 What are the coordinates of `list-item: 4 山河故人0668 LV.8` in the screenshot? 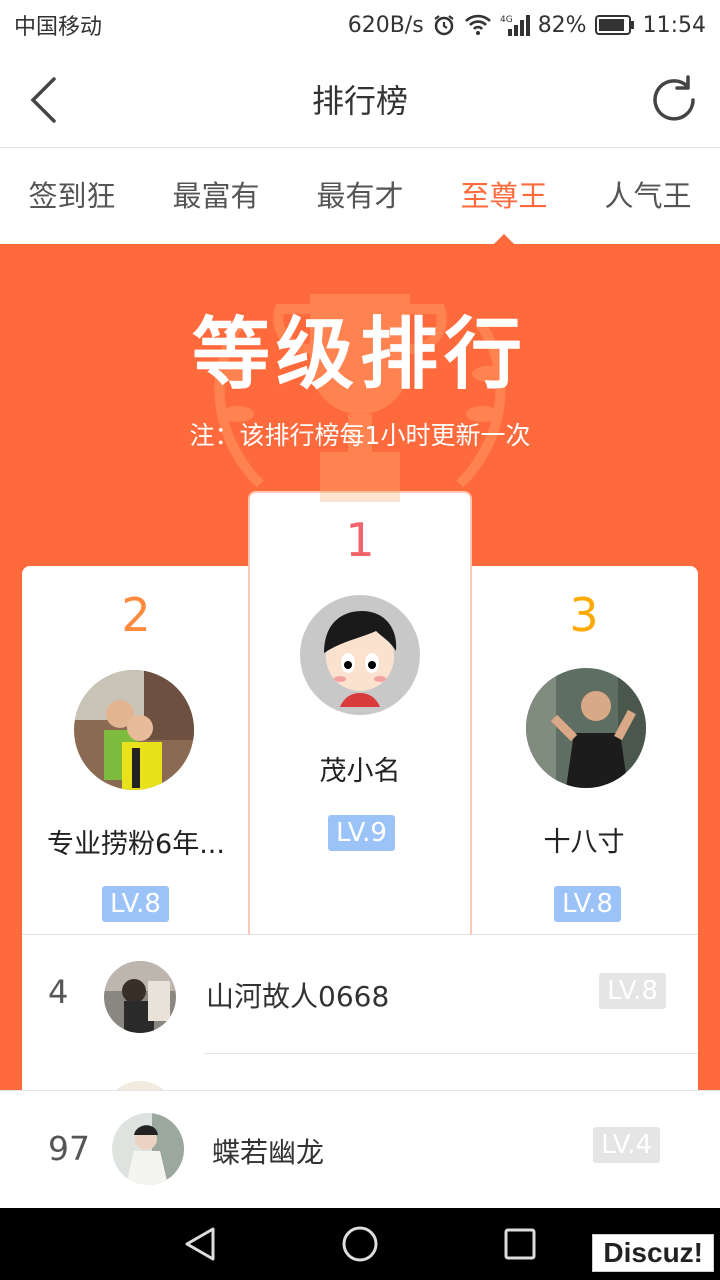 It's located at (360, 994).